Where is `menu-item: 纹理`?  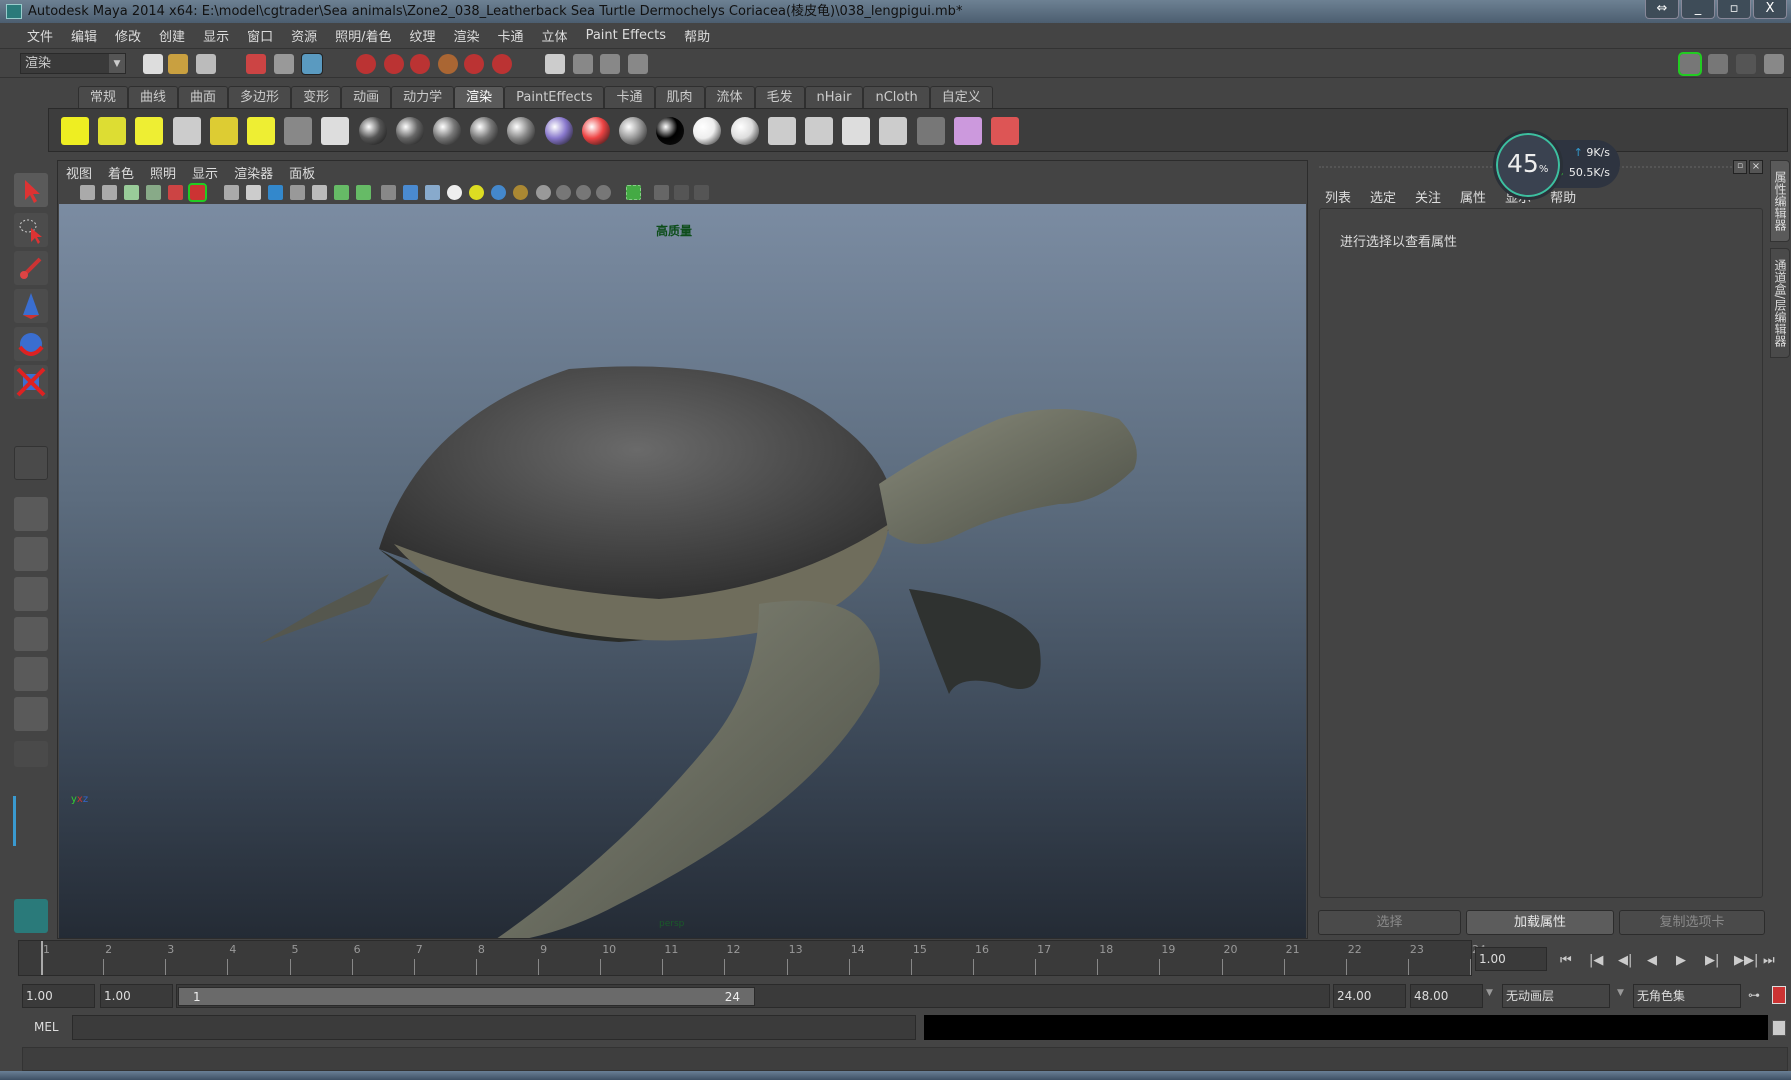 menu-item: 纹理 is located at coordinates (423, 35).